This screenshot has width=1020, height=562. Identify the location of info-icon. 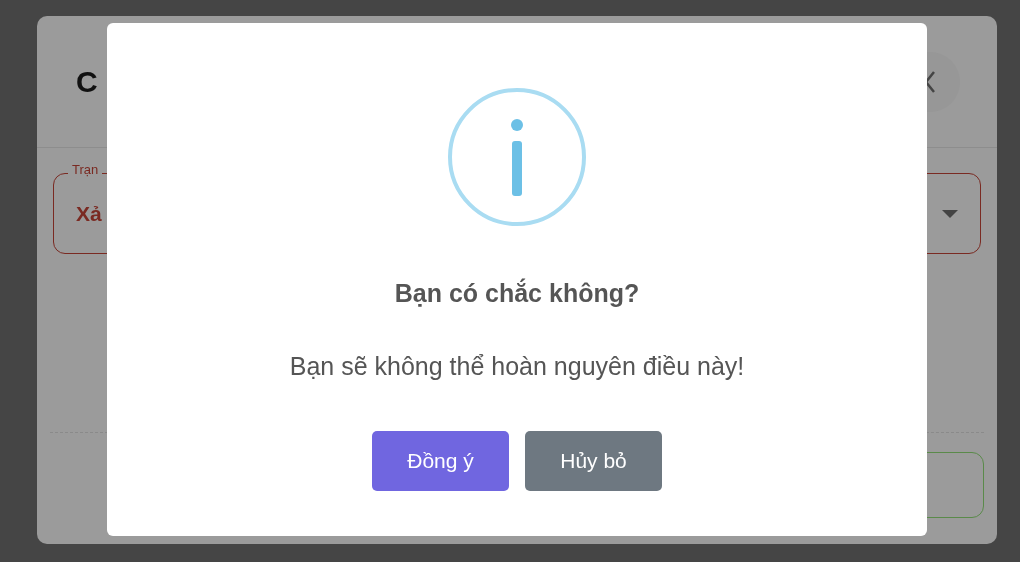
(517, 157).